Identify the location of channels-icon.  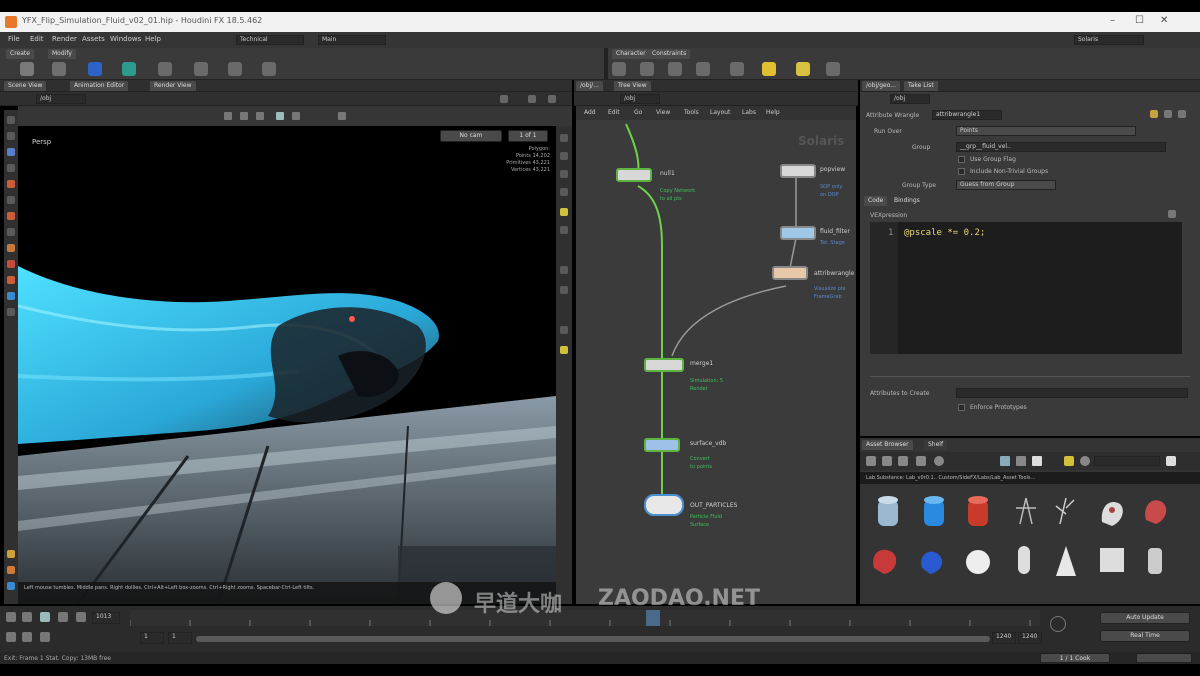
(45, 637).